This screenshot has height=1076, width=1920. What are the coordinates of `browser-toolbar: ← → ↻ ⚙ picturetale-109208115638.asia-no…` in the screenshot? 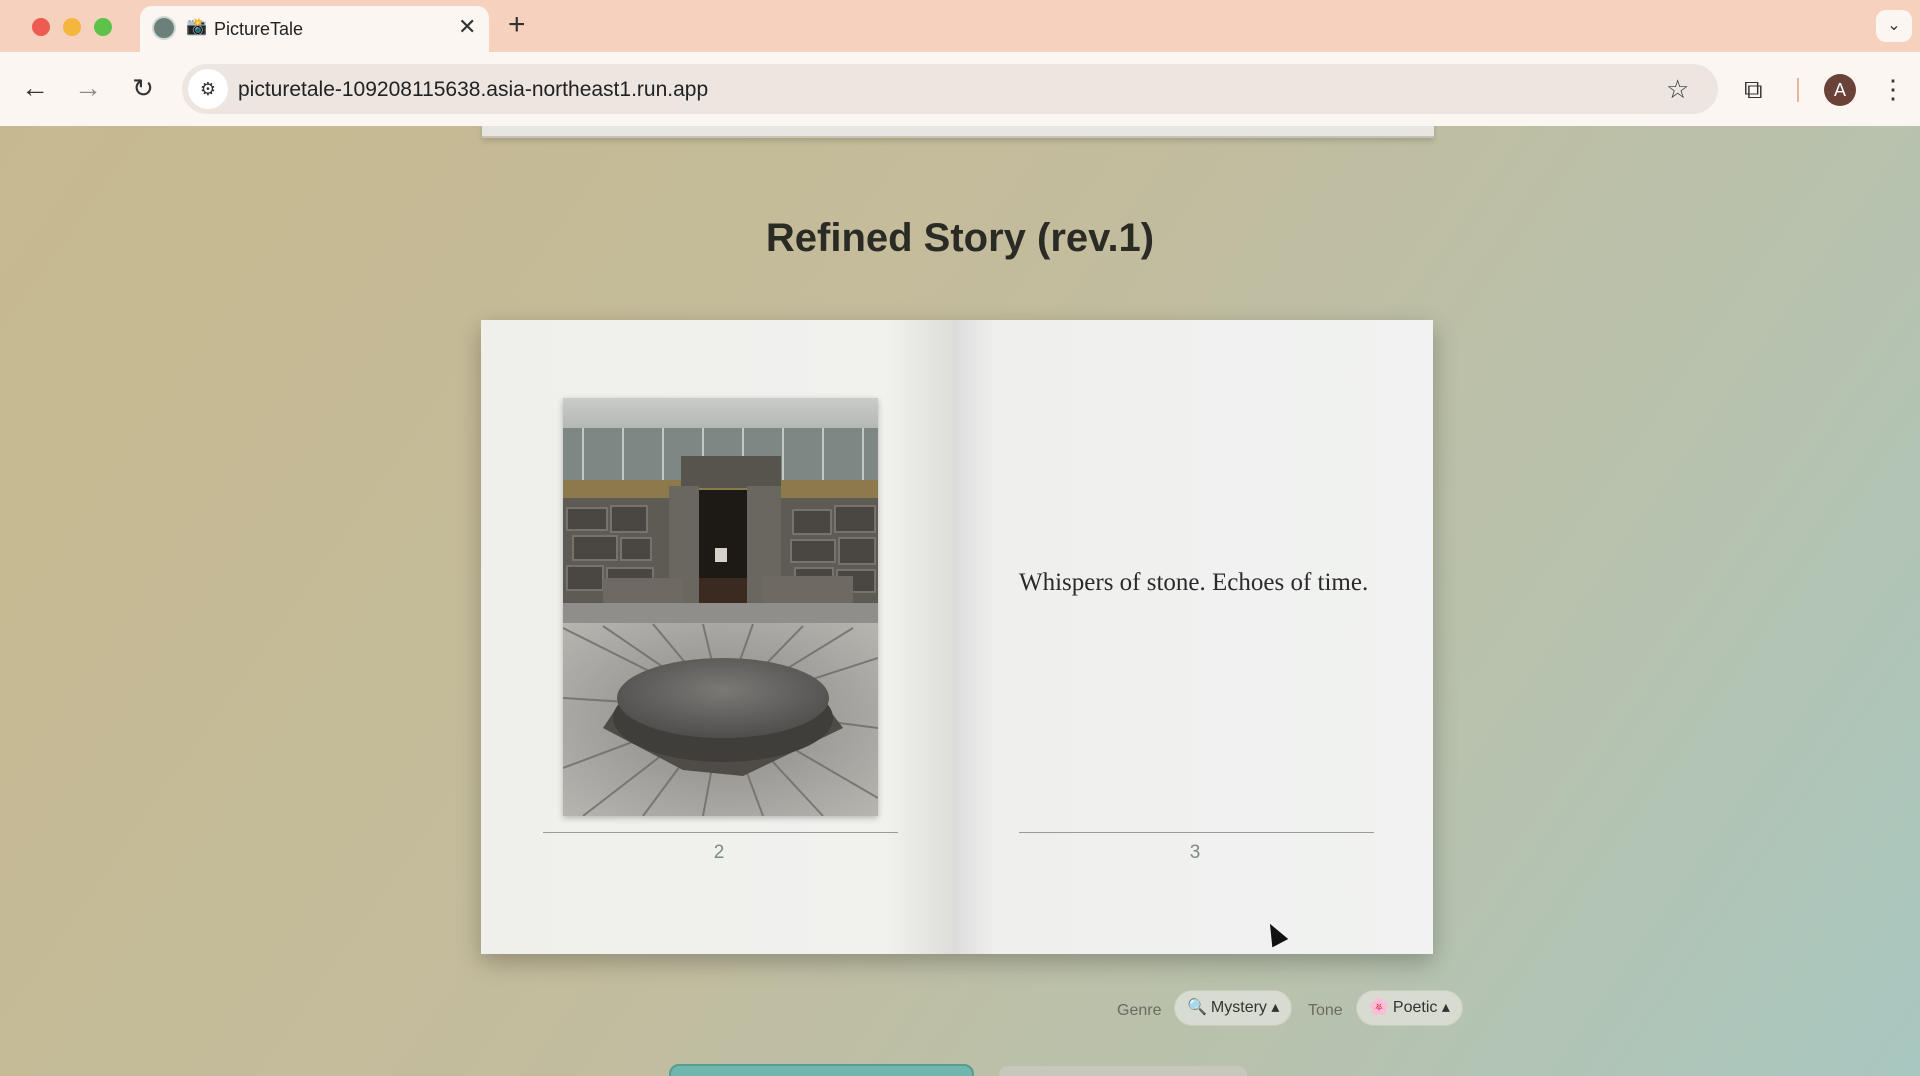 It's located at (960, 89).